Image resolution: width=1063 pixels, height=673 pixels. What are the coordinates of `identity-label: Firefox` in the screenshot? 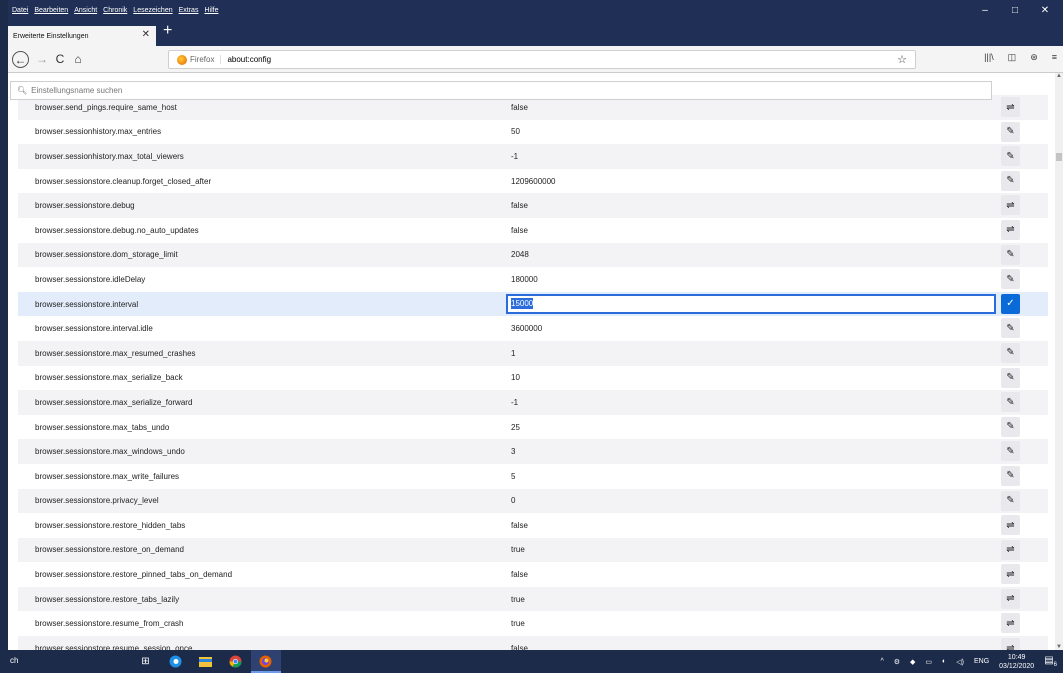 It's located at (206, 59).